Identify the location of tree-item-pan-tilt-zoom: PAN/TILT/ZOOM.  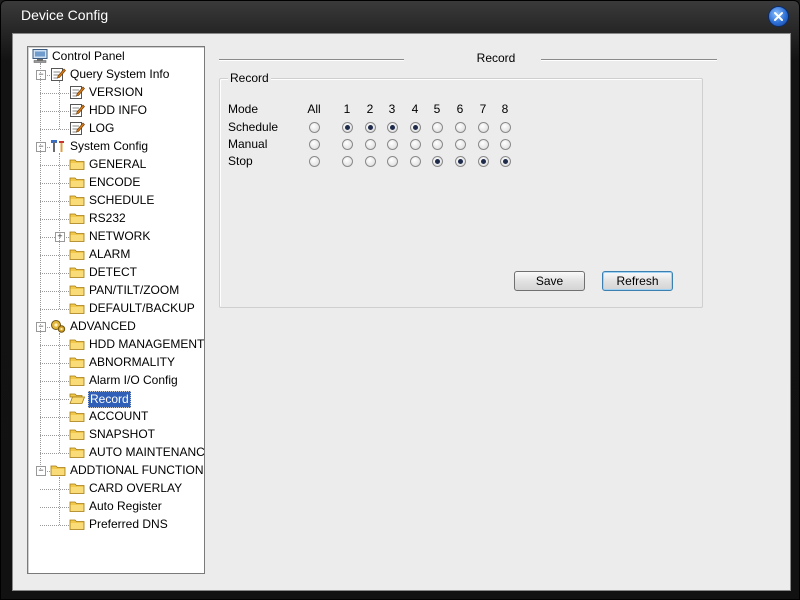
(116, 290).